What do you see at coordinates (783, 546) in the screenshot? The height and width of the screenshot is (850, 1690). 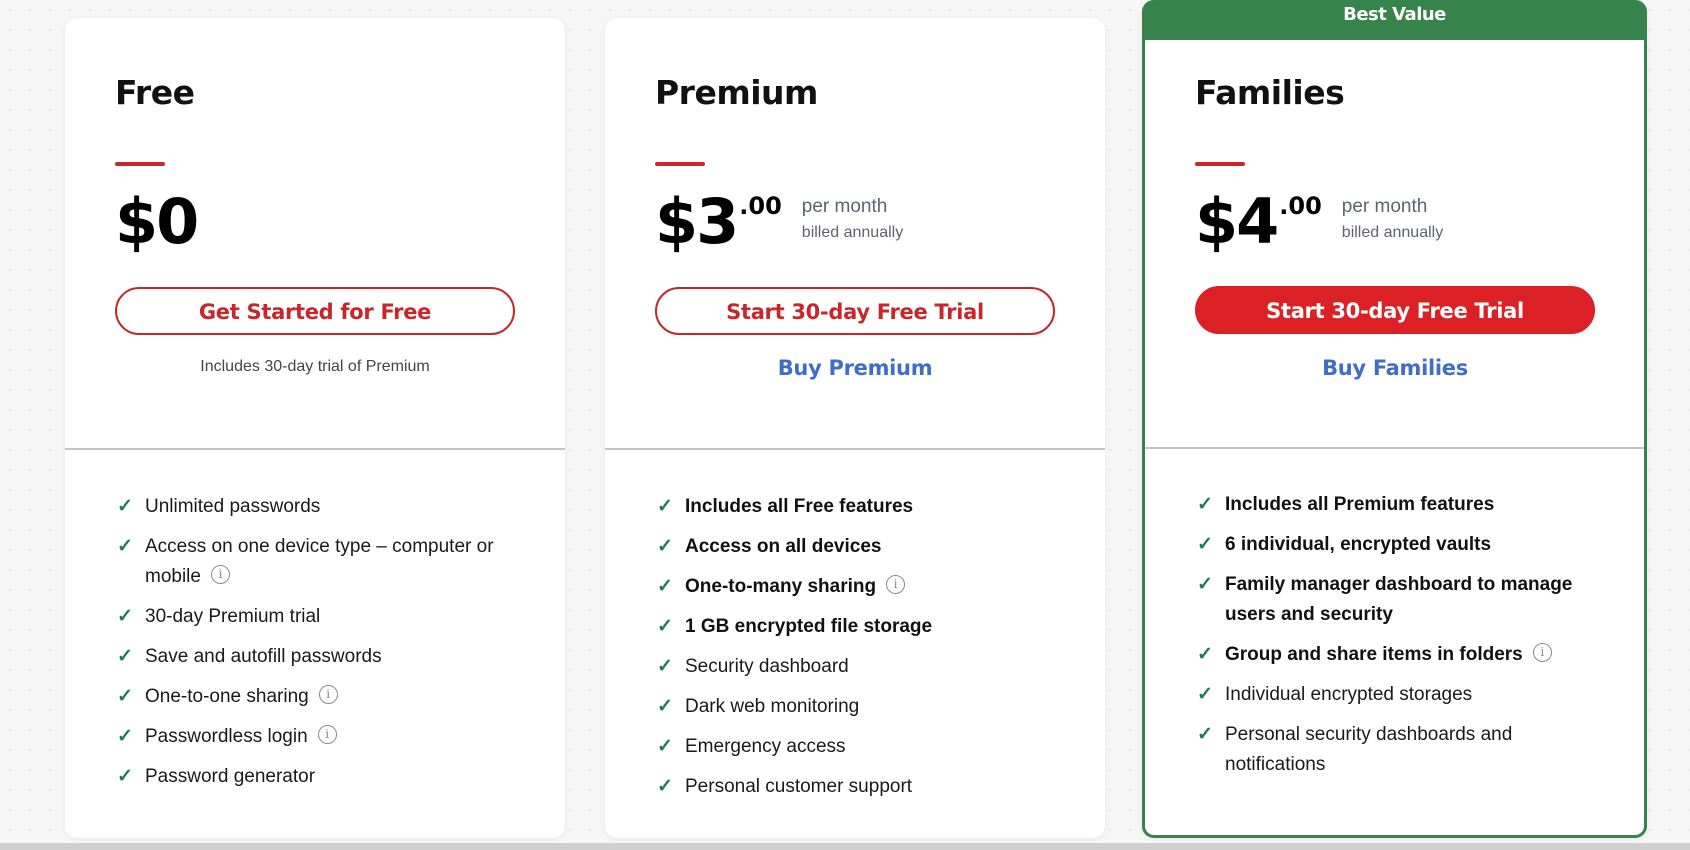 I see `feature-text: Access on all devices` at bounding box center [783, 546].